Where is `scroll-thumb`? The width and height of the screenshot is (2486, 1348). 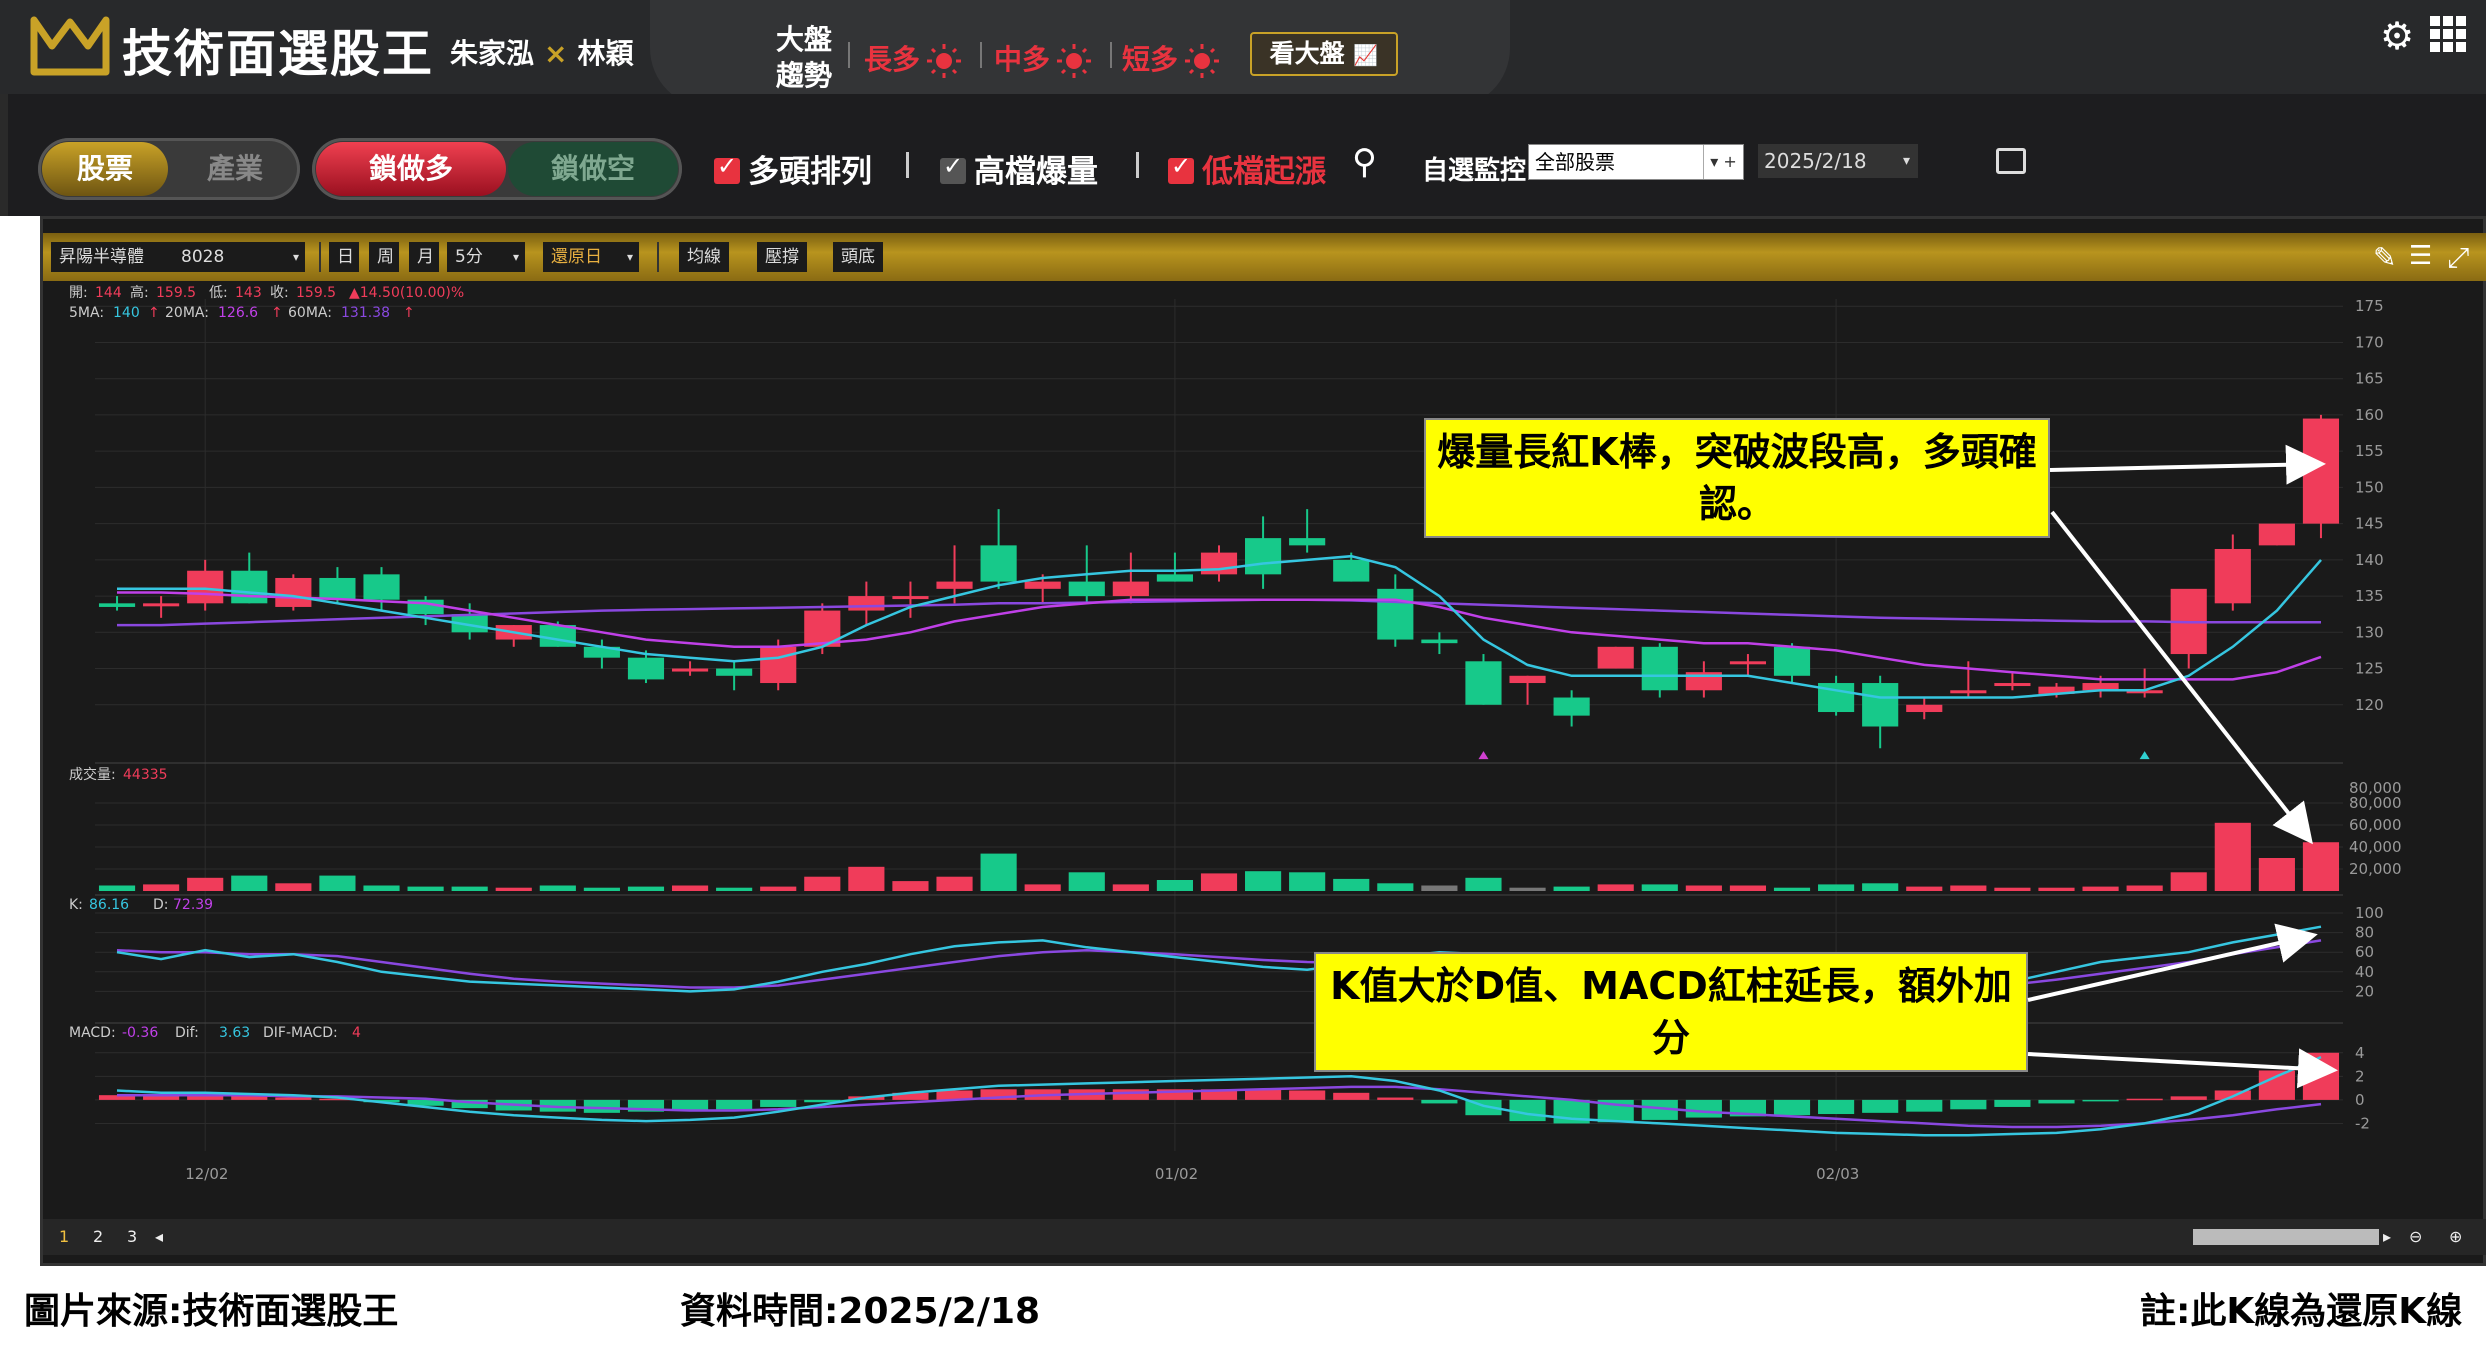 scroll-thumb is located at coordinates (2286, 1237).